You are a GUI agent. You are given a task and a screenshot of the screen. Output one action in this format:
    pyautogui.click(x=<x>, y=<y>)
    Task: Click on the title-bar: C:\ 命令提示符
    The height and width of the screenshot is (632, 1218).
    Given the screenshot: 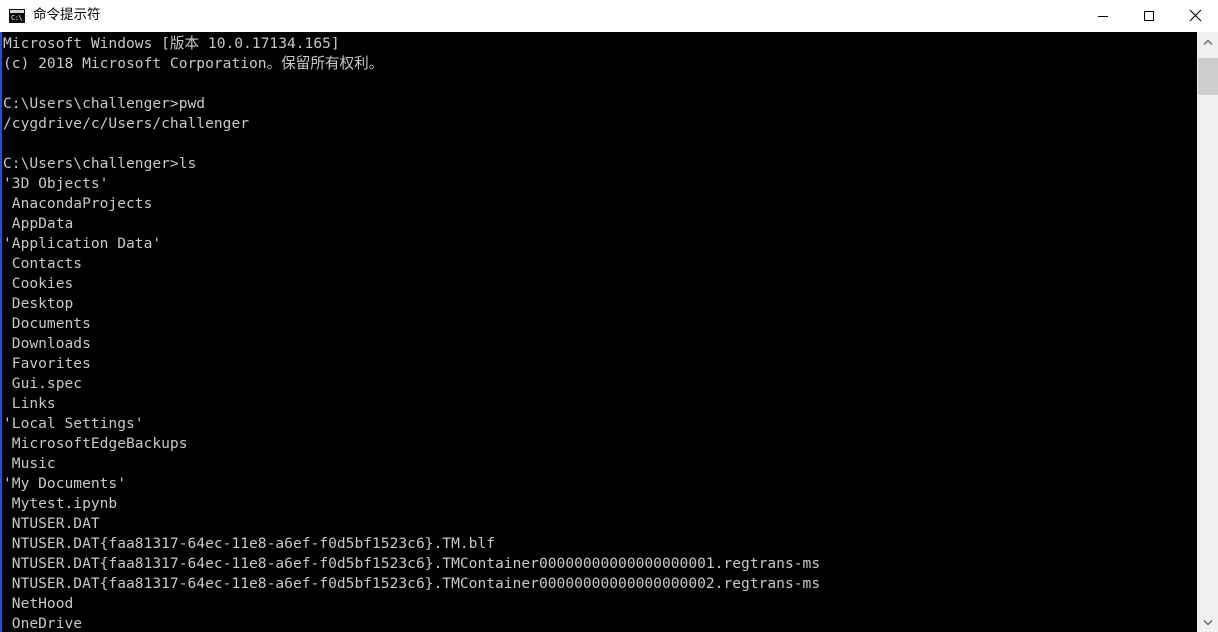 What is the action you would take?
    pyautogui.click(x=609, y=16)
    